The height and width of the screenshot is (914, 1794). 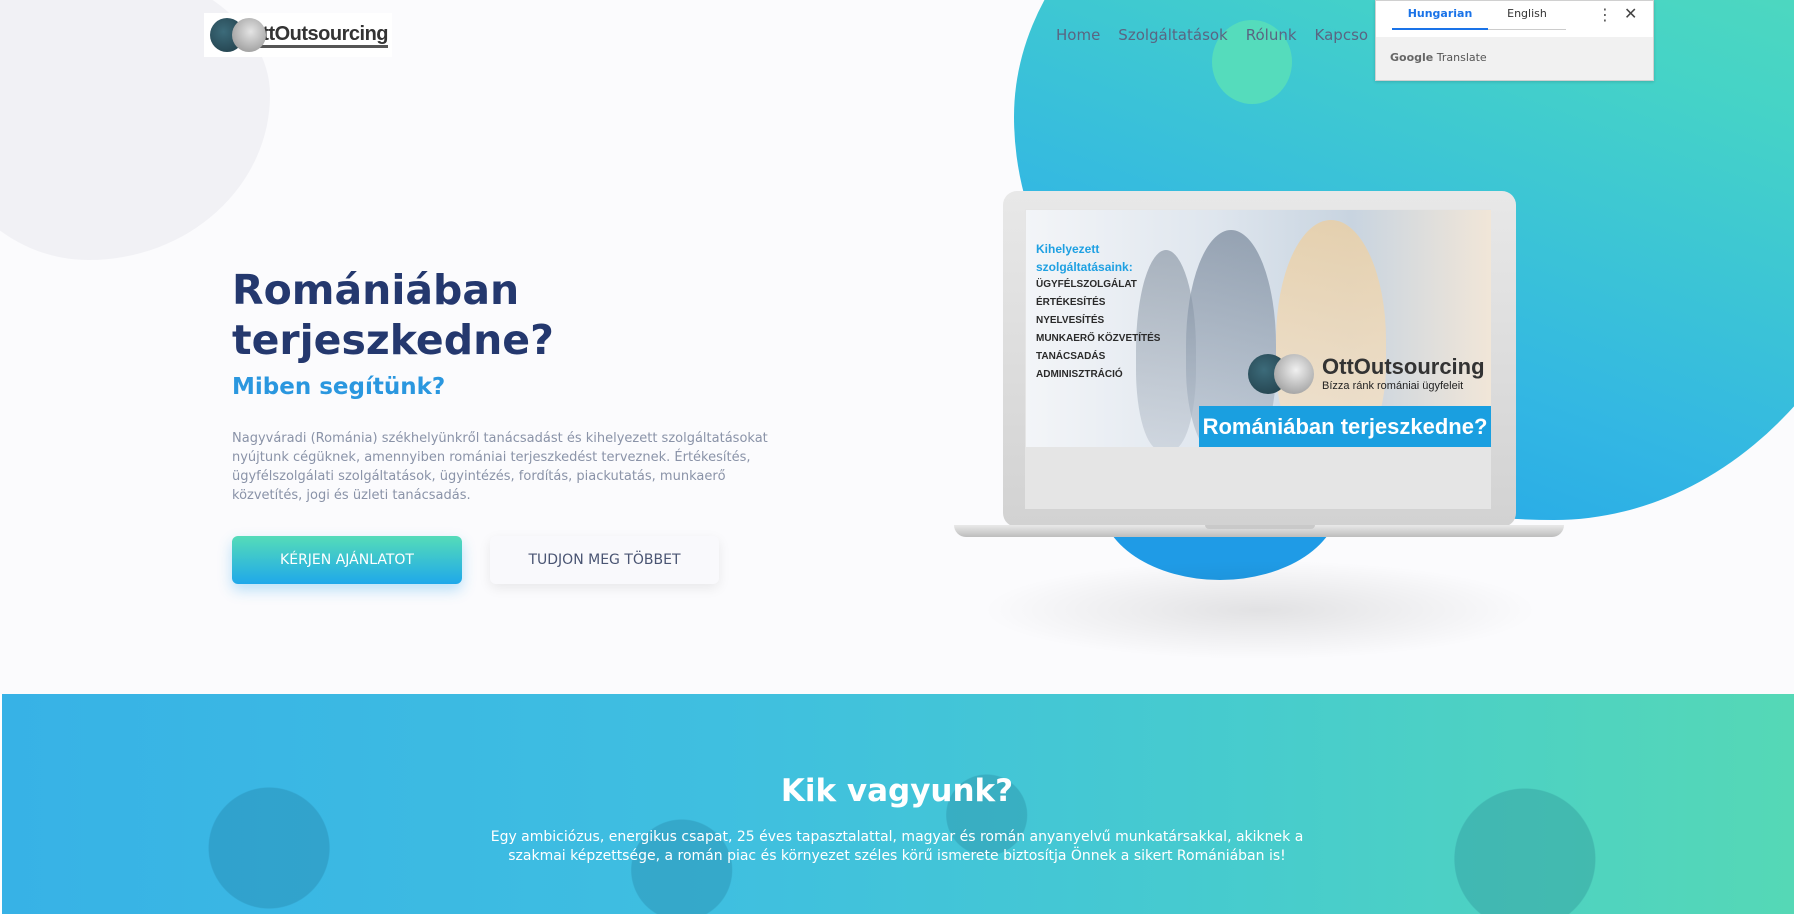 I want to click on google-translate-brand: Google Translate, so click(x=1438, y=57).